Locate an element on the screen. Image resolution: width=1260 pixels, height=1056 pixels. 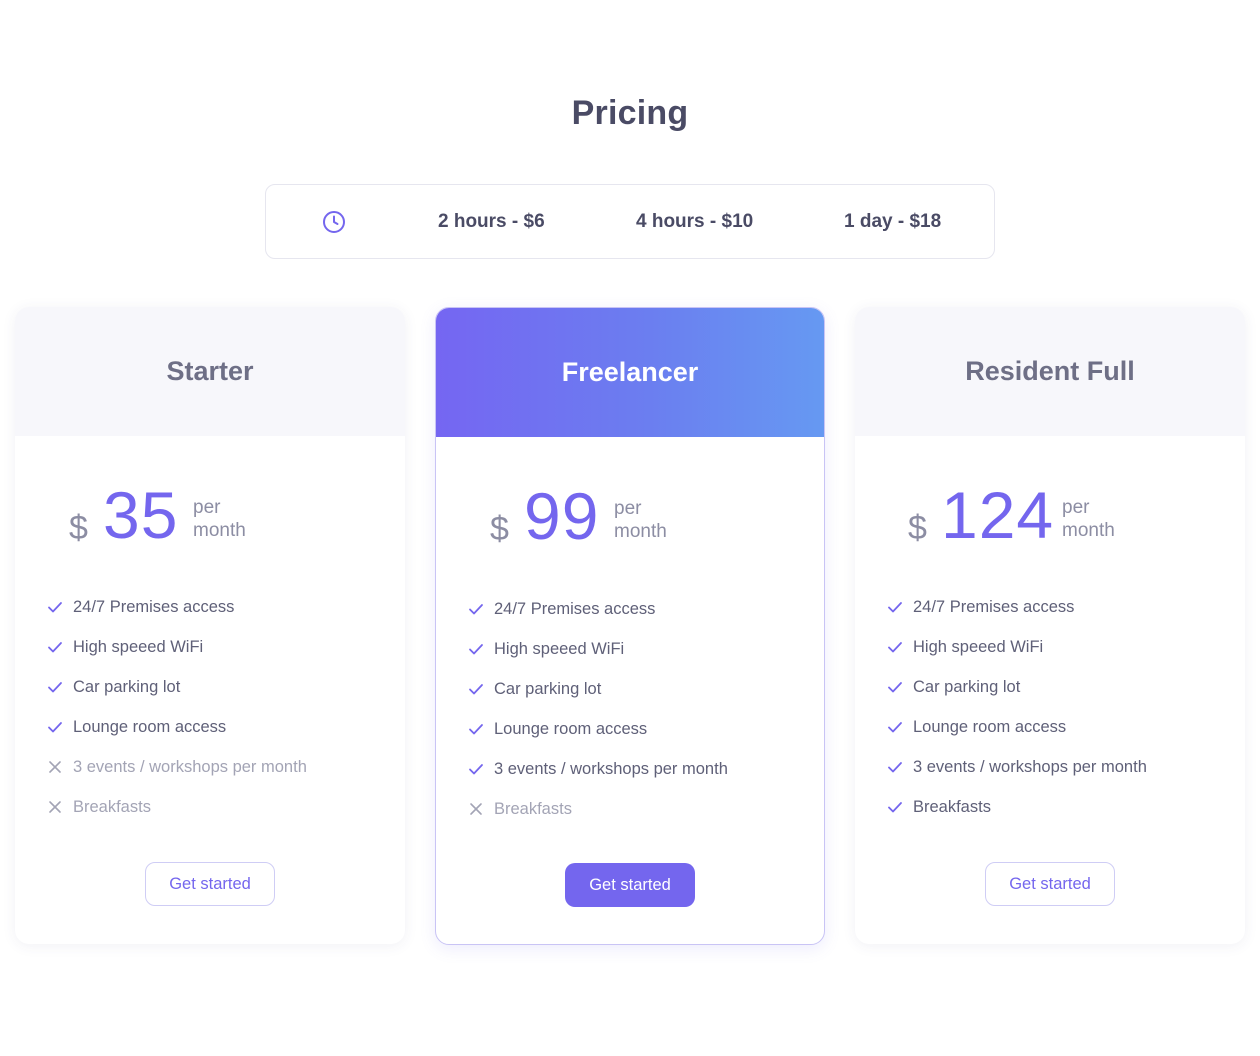
rate-2-hours: 2 hours - $6 is located at coordinates (491, 221).